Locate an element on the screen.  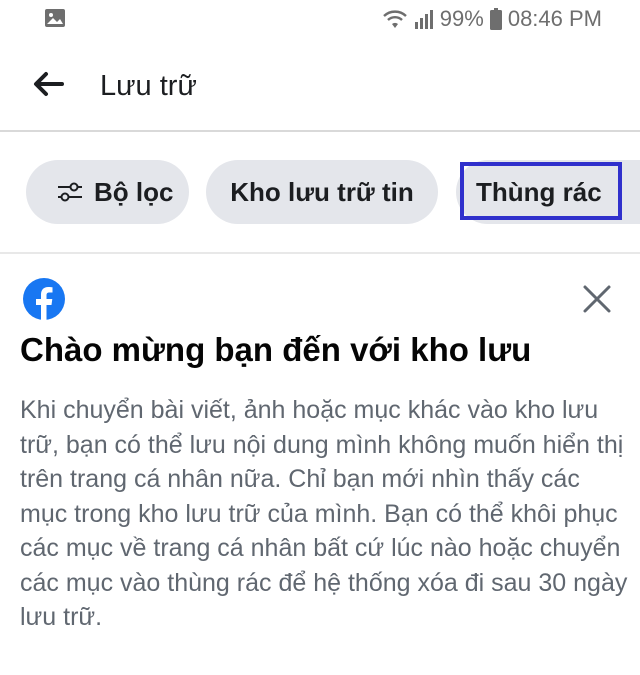
header-divider is located at coordinates (320, 131).